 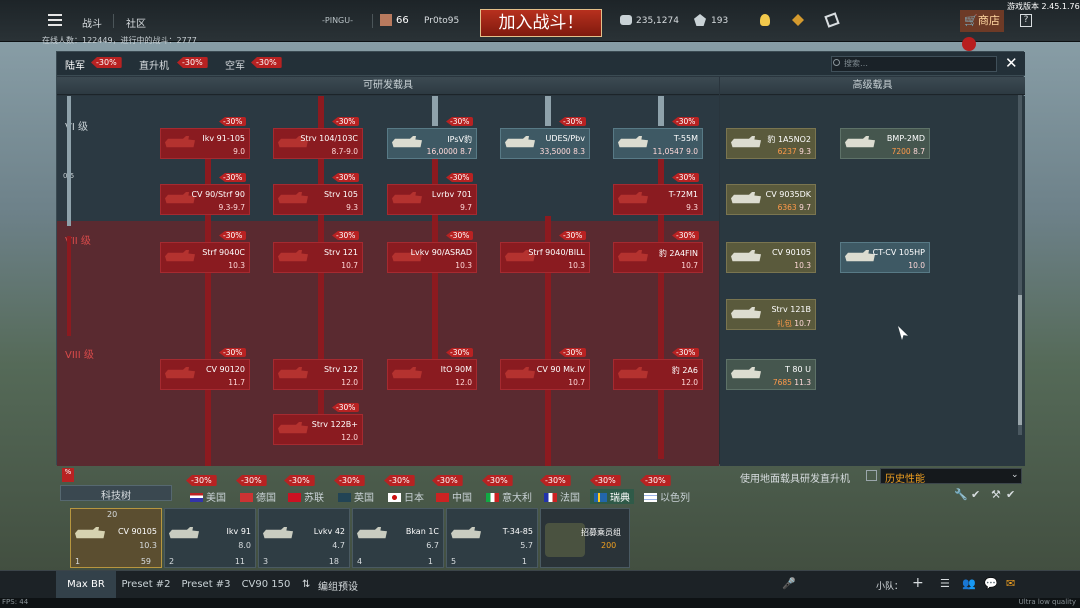 I want to click on vehicle-card: -30% Strv 104/103C 8.7-9.0, so click(x=318, y=138).